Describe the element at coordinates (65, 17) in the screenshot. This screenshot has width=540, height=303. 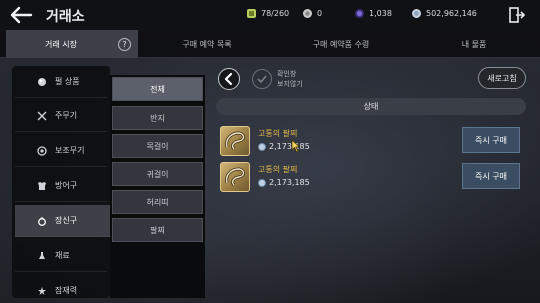
I see `page-title: 거래소` at that location.